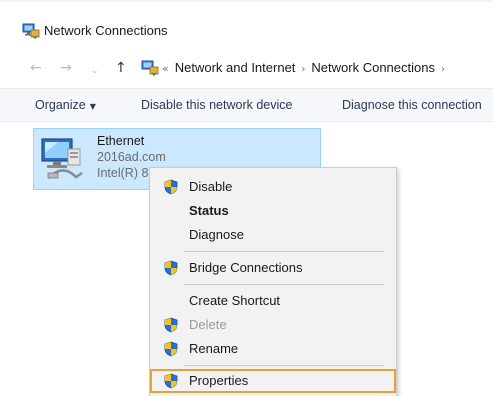 Image resolution: width=493 pixels, height=396 pixels. I want to click on menu-item-label: Diagnose, so click(216, 234).